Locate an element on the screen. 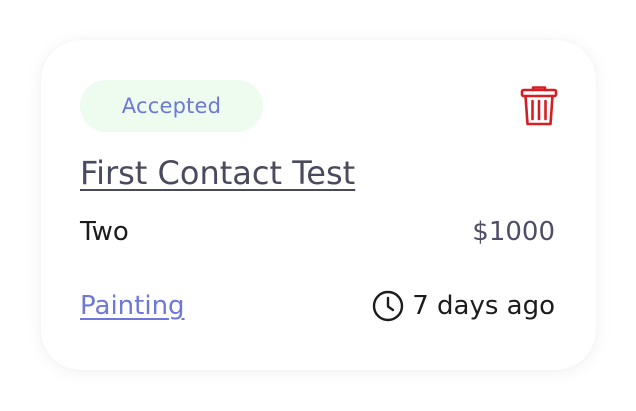 This screenshot has height=411, width=636. status-badge: Accepted is located at coordinates (171, 106).